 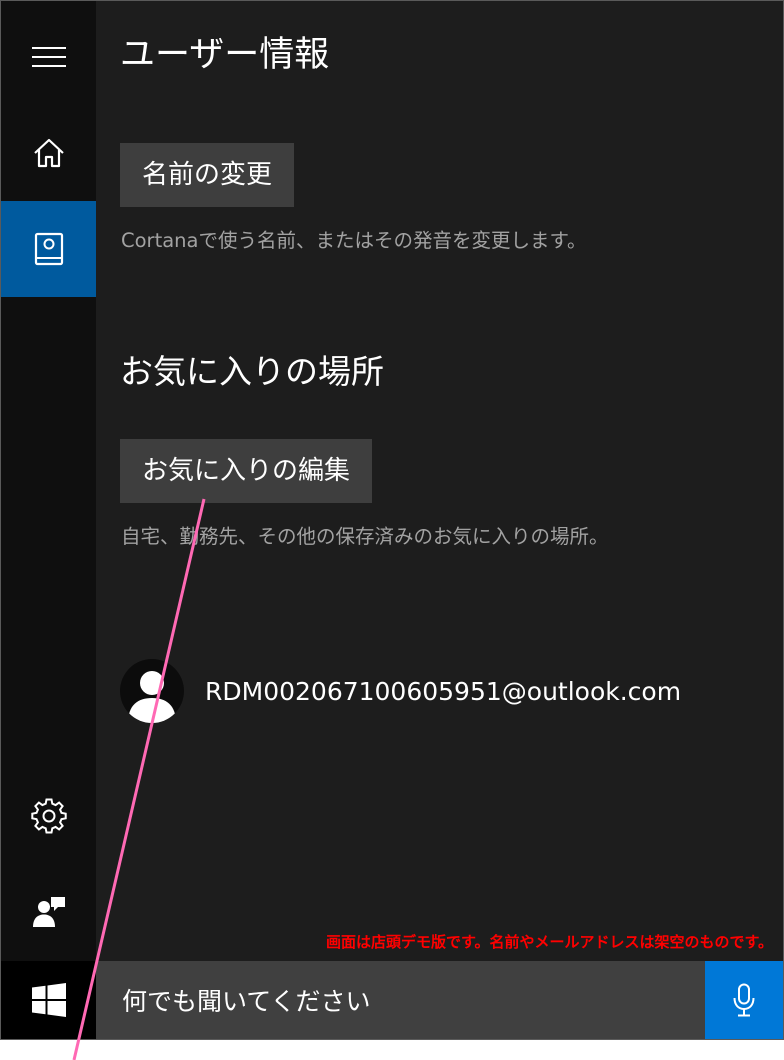 I want to click on home-icon, so click(x=48, y=153).